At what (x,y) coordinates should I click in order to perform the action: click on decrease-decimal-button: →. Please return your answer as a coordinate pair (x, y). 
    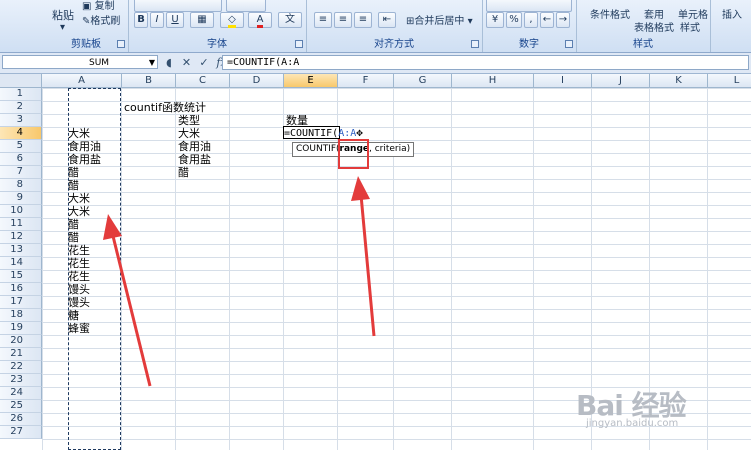
    Looking at the image, I should click on (563, 20).